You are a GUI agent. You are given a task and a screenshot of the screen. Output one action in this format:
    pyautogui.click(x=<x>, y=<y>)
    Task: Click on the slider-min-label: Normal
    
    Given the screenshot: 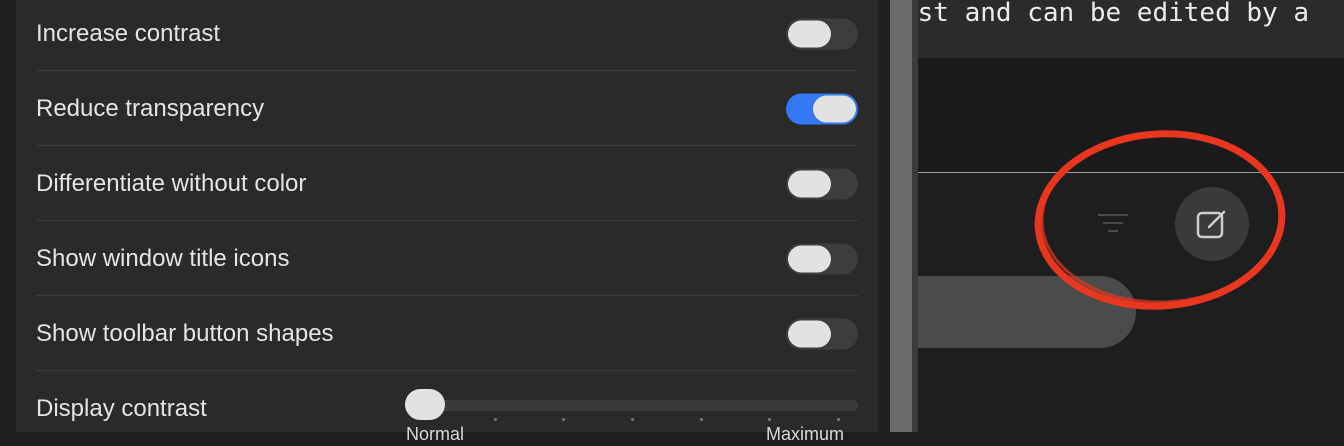 What is the action you would take?
    pyautogui.click(x=435, y=434)
    